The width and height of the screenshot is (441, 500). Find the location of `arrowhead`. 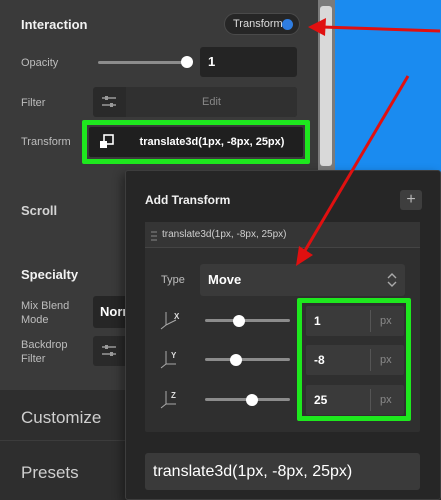

arrowhead is located at coordinates (317, 27).